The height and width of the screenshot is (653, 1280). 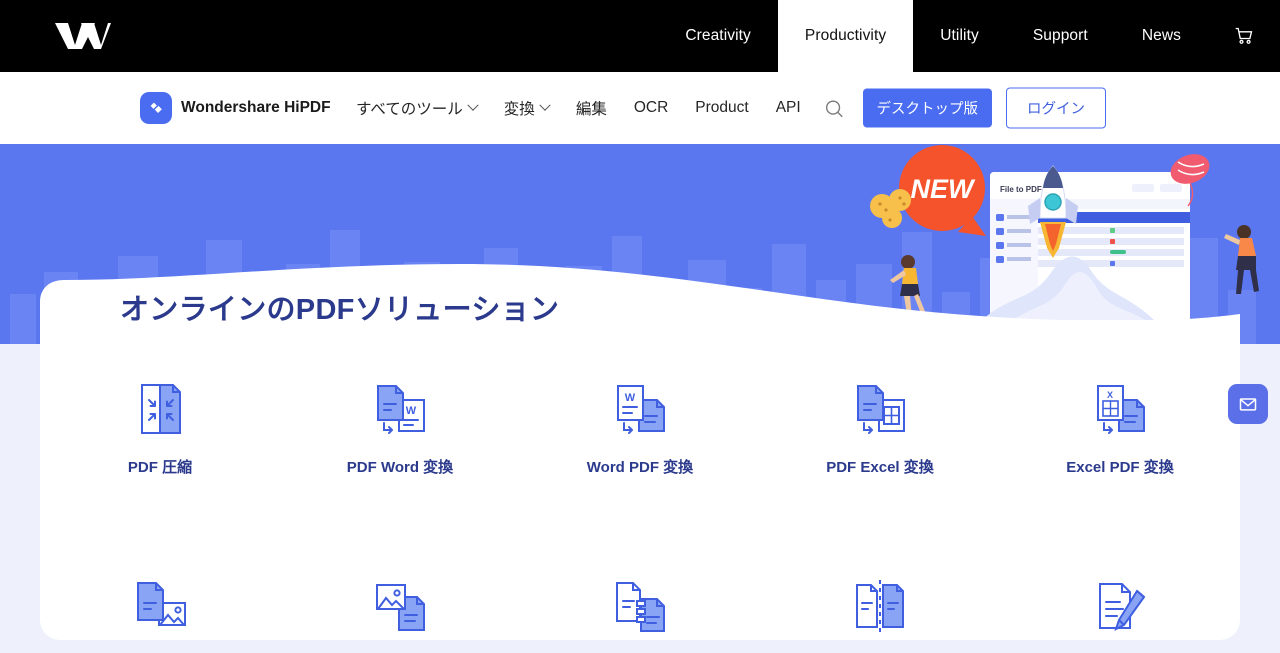 I want to click on pdf-to-image-icon, so click(x=160, y=606).